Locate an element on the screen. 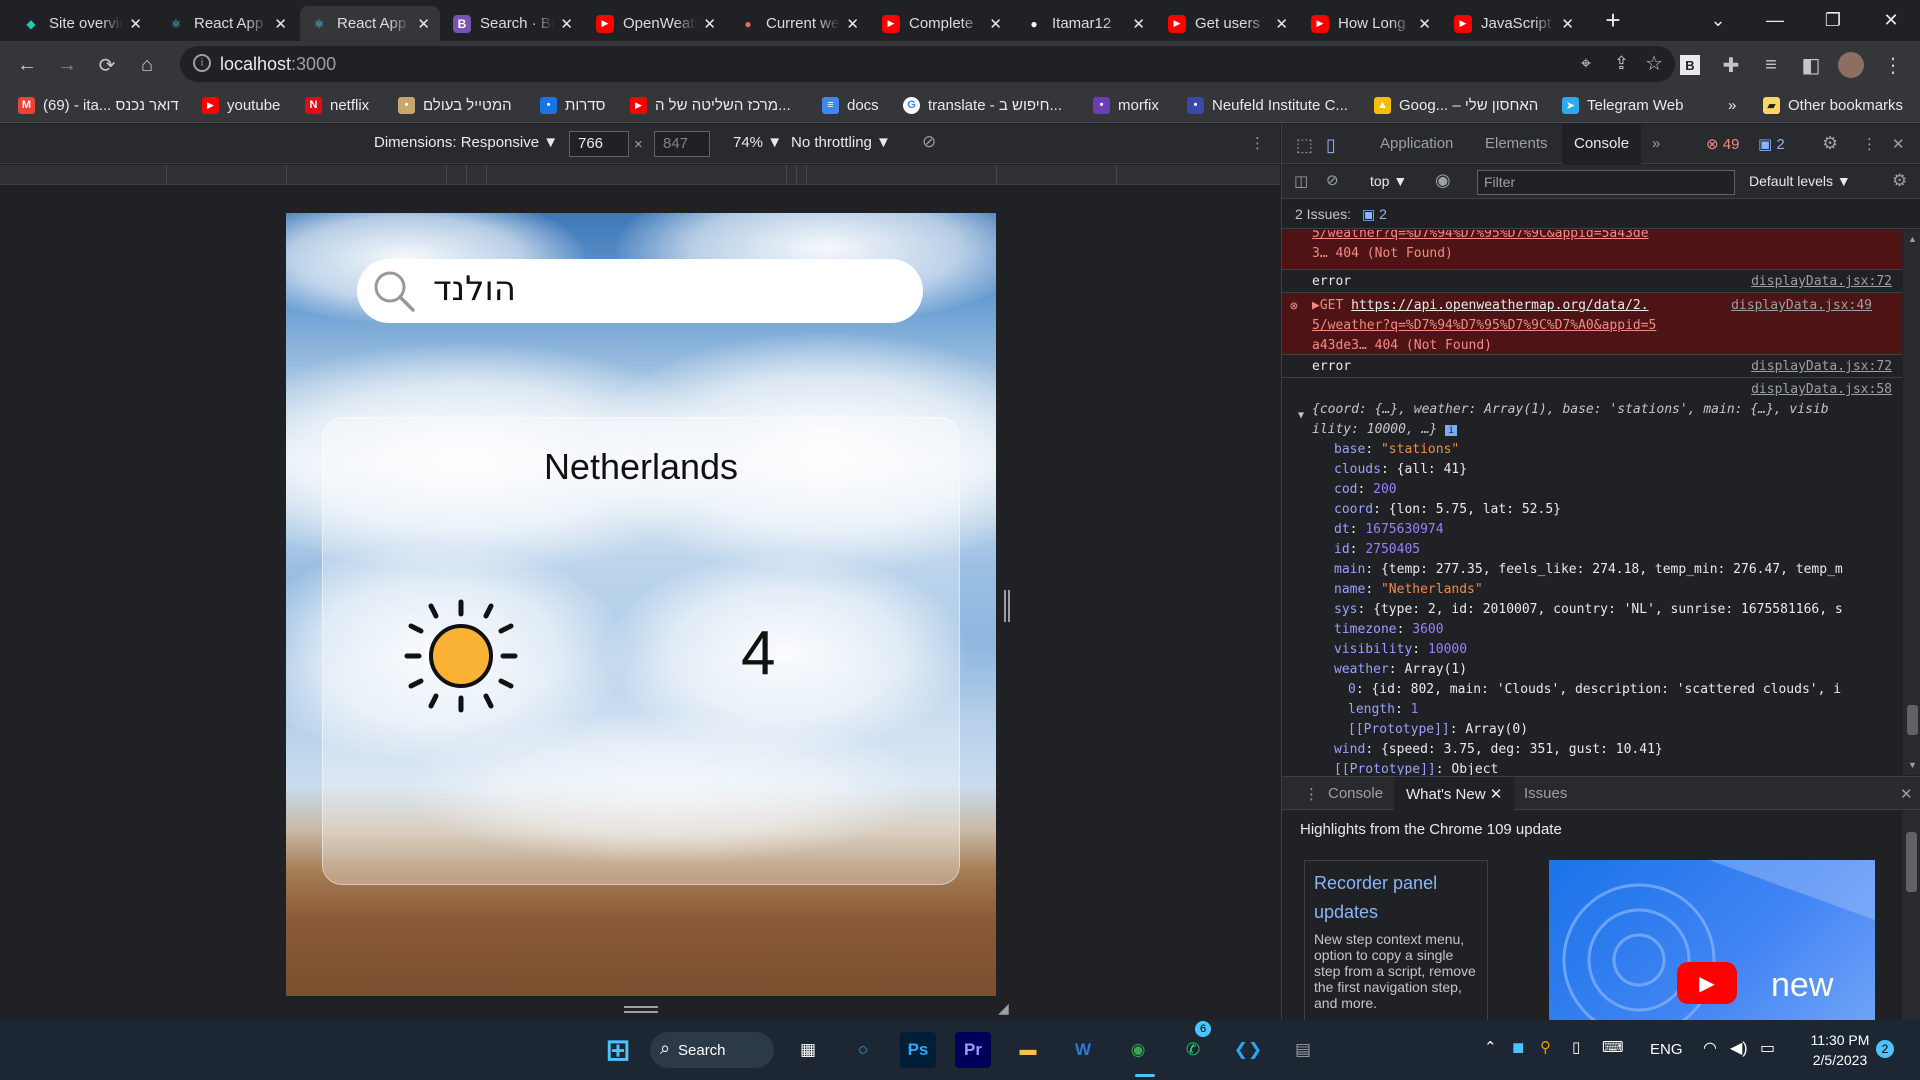 This screenshot has height=1080, width=1920. usb-icon: ▯ is located at coordinates (1576, 1047).